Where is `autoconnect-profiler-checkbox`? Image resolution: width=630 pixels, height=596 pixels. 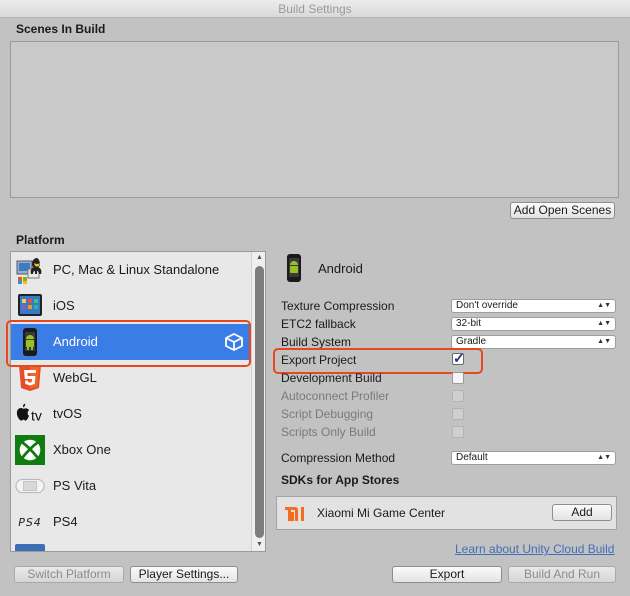
autoconnect-profiler-checkbox is located at coordinates (458, 396).